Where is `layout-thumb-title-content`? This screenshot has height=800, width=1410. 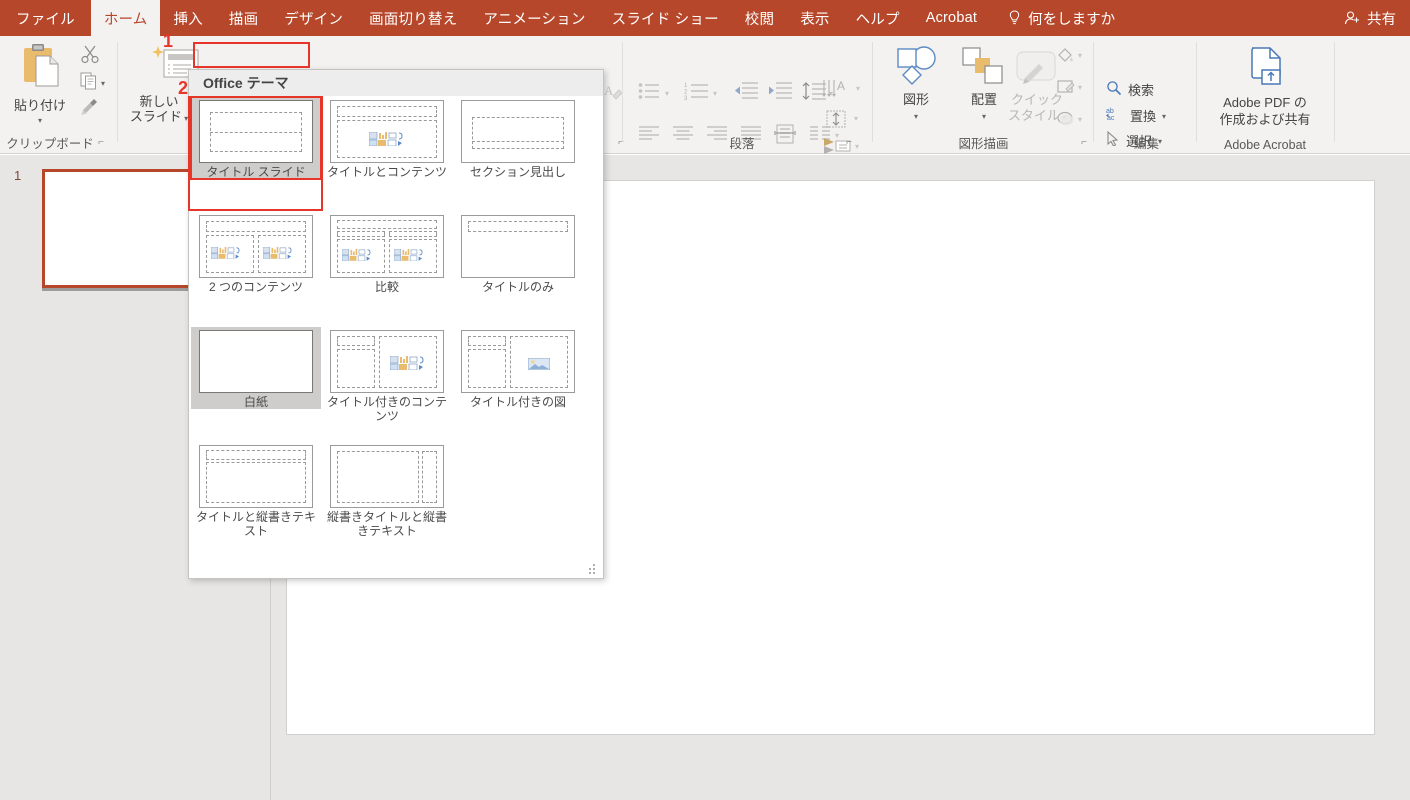
layout-thumb-title-content is located at coordinates (387, 131).